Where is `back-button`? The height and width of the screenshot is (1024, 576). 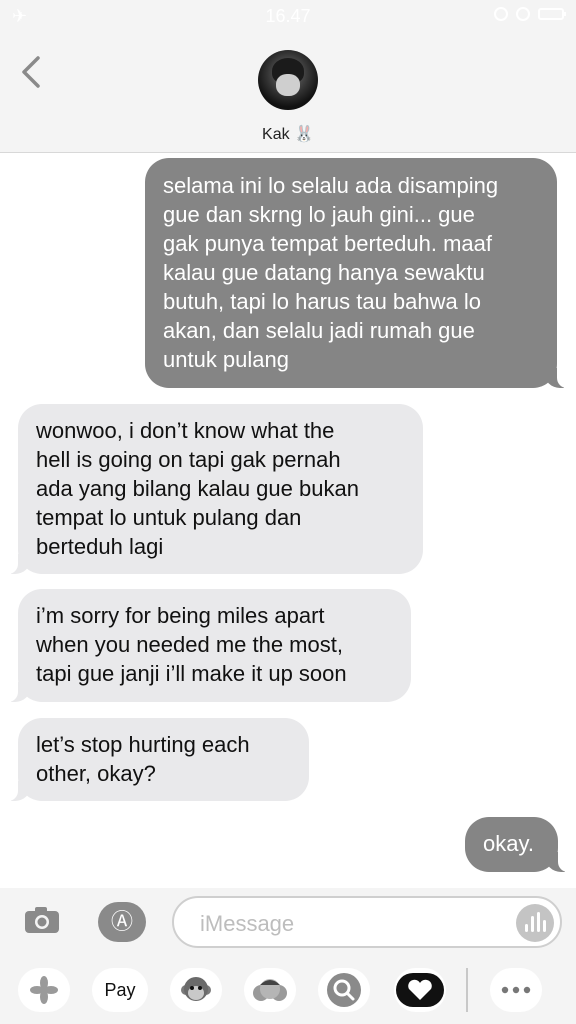 back-button is located at coordinates (33, 72).